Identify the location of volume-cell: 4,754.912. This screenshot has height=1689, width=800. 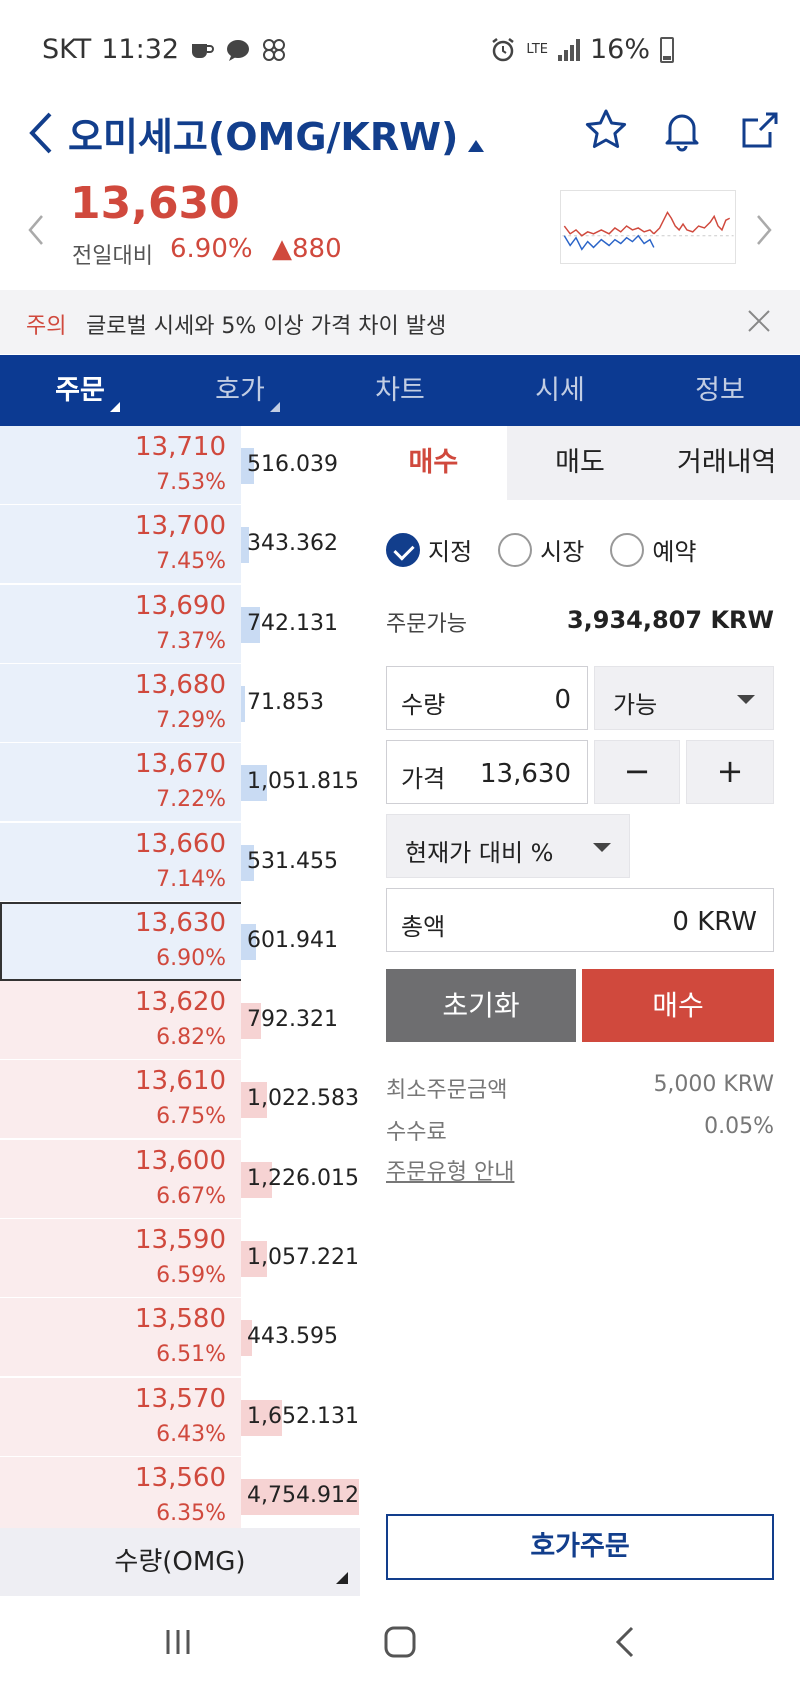
(300, 1496).